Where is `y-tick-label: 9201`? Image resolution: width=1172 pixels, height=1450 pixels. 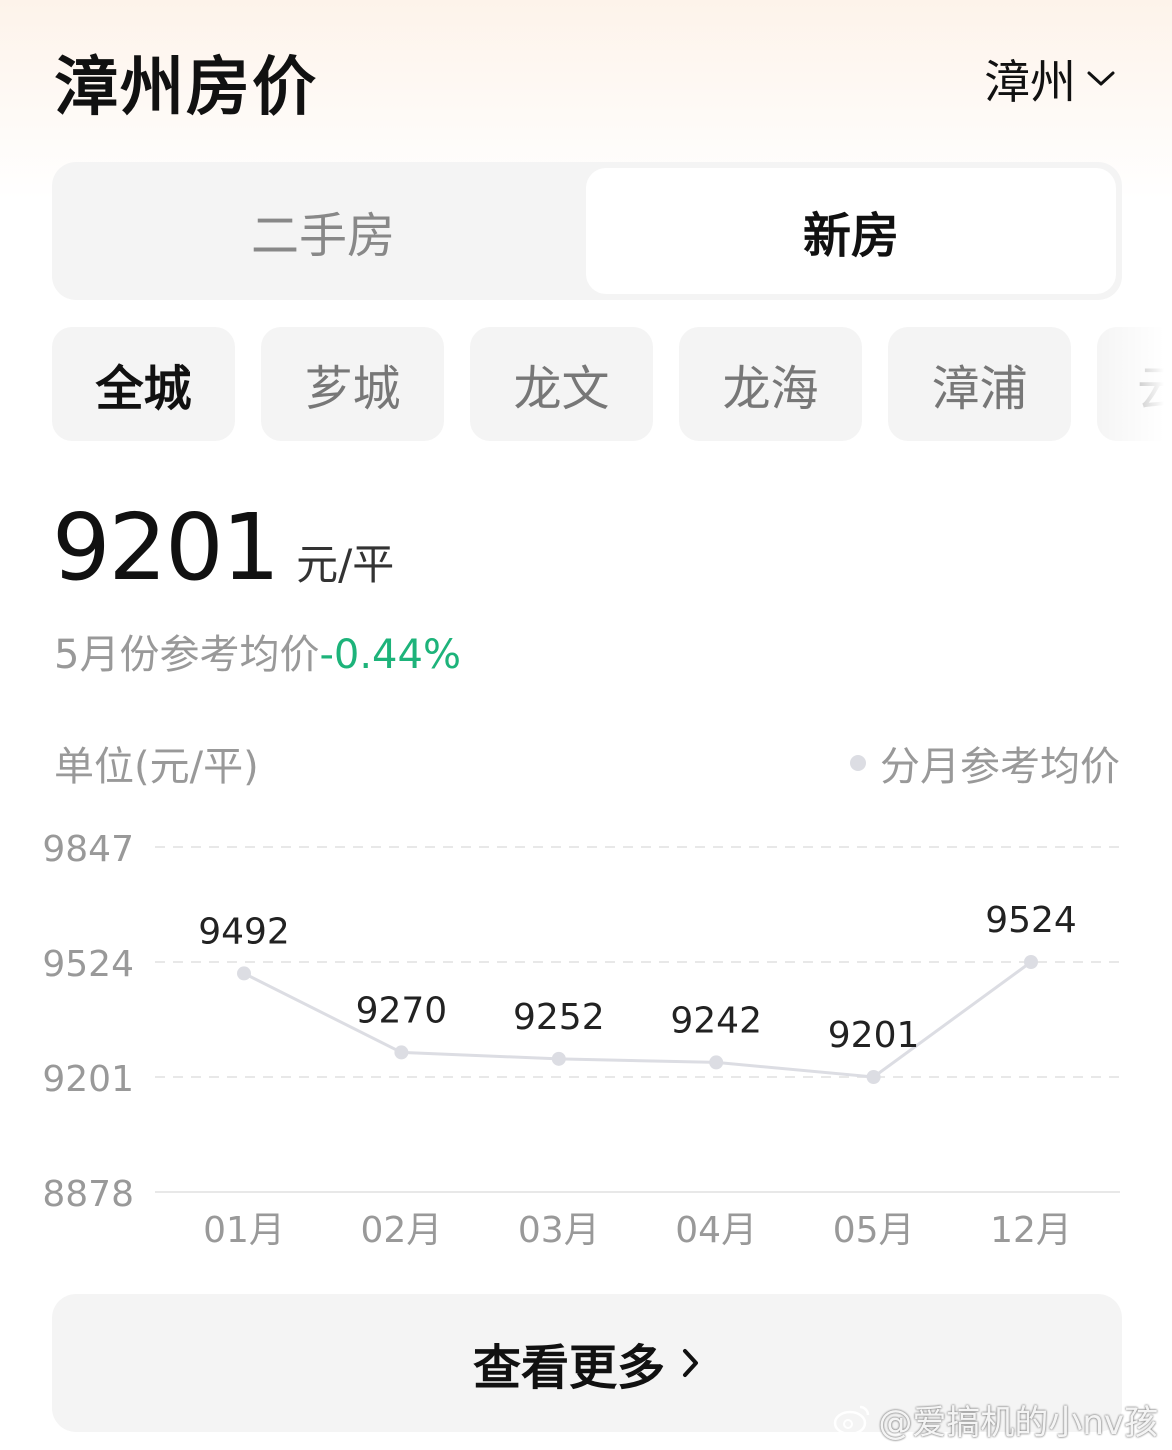 y-tick-label: 9201 is located at coordinates (88, 1079).